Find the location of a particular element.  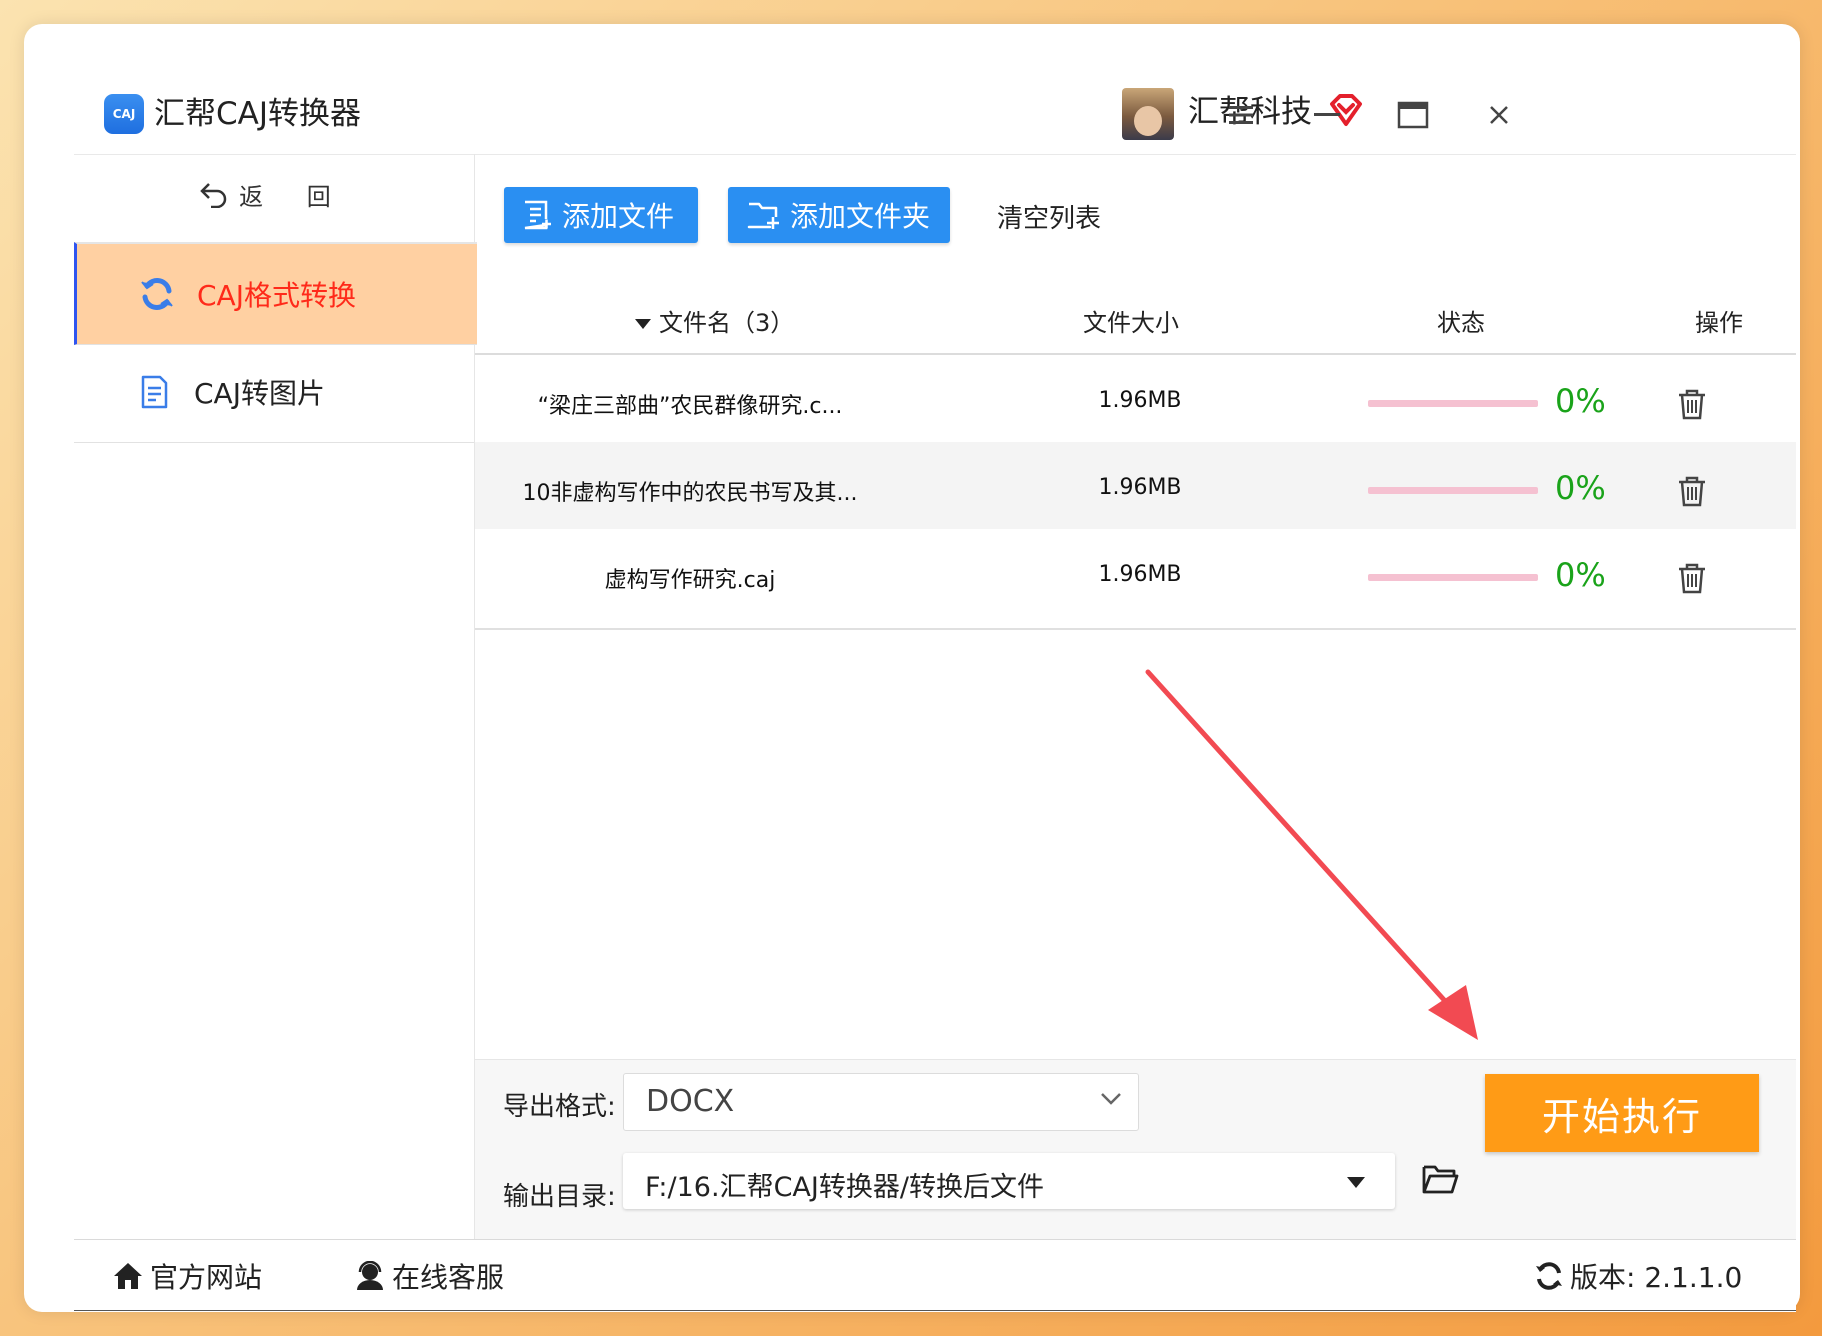

column-header-status: 状态 is located at coordinates (1461, 323).